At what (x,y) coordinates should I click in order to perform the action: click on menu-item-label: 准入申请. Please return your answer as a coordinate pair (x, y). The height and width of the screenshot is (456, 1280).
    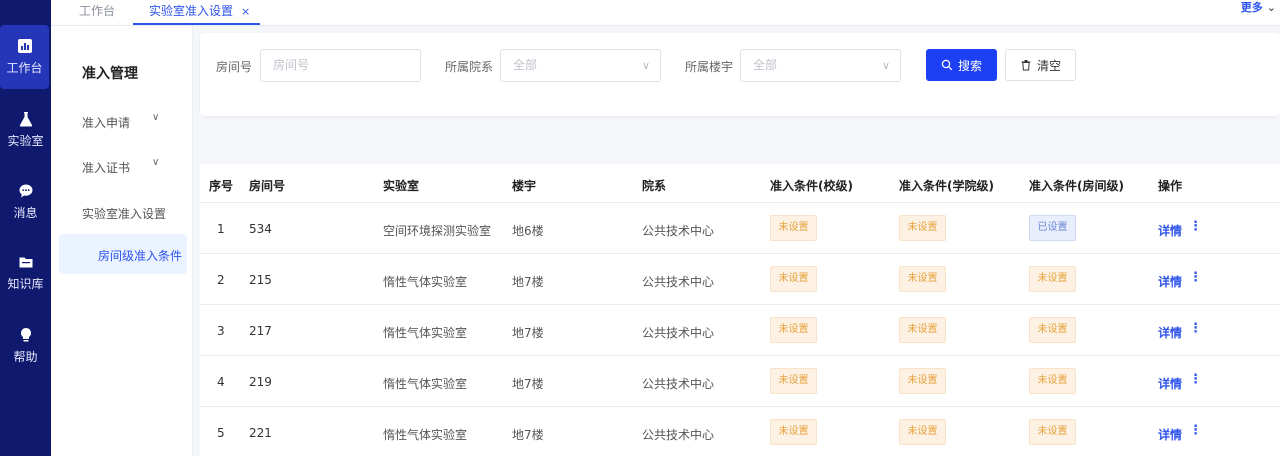
    Looking at the image, I should click on (106, 123).